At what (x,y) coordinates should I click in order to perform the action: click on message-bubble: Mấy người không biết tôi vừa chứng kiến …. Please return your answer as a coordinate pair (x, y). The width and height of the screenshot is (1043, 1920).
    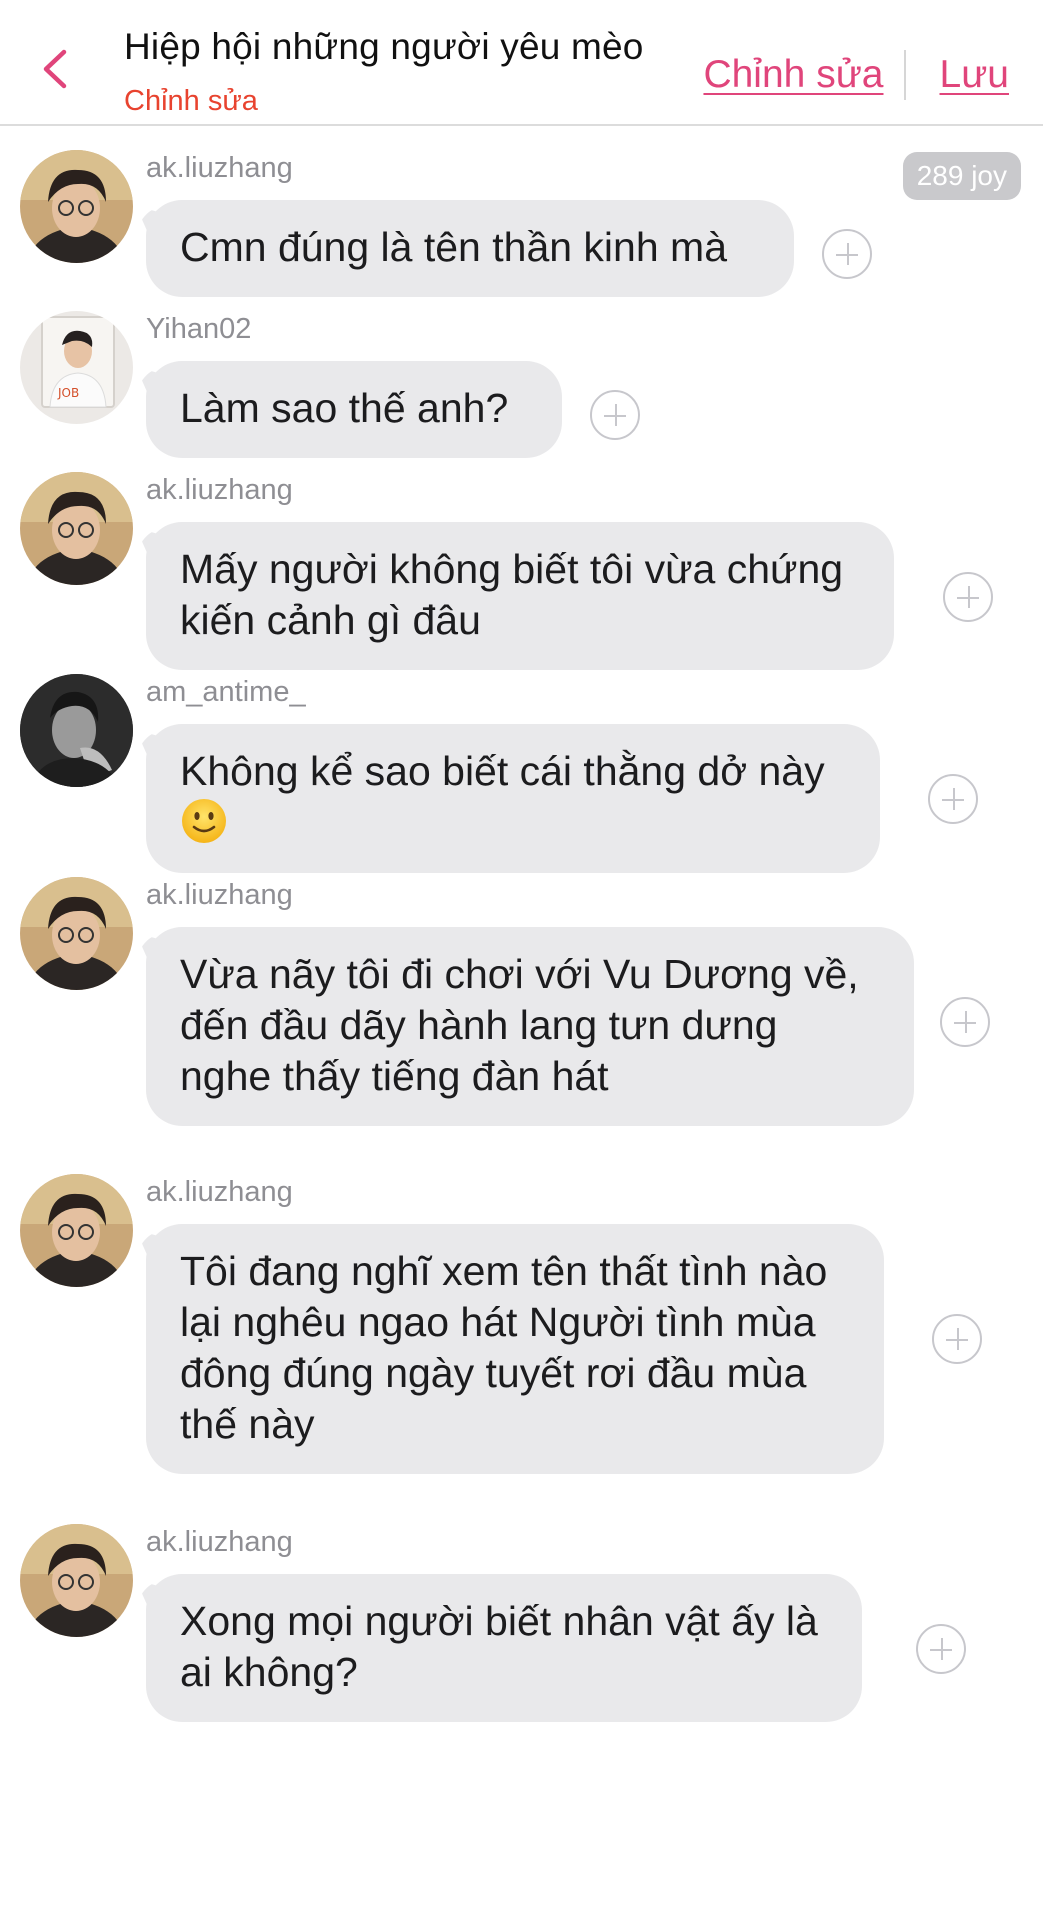
    Looking at the image, I should click on (520, 596).